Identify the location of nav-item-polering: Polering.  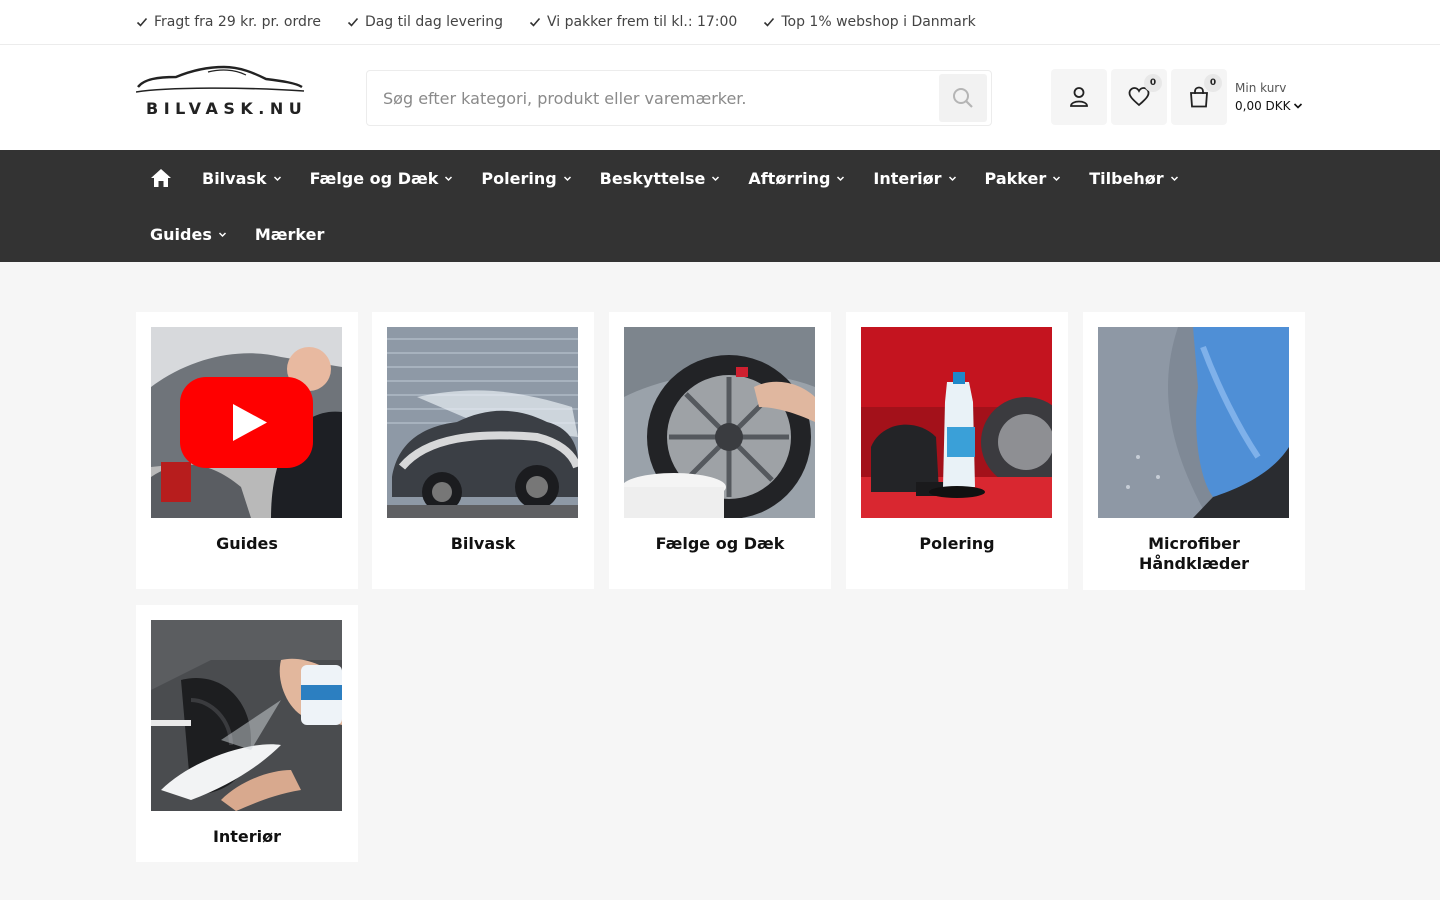
(526, 178).